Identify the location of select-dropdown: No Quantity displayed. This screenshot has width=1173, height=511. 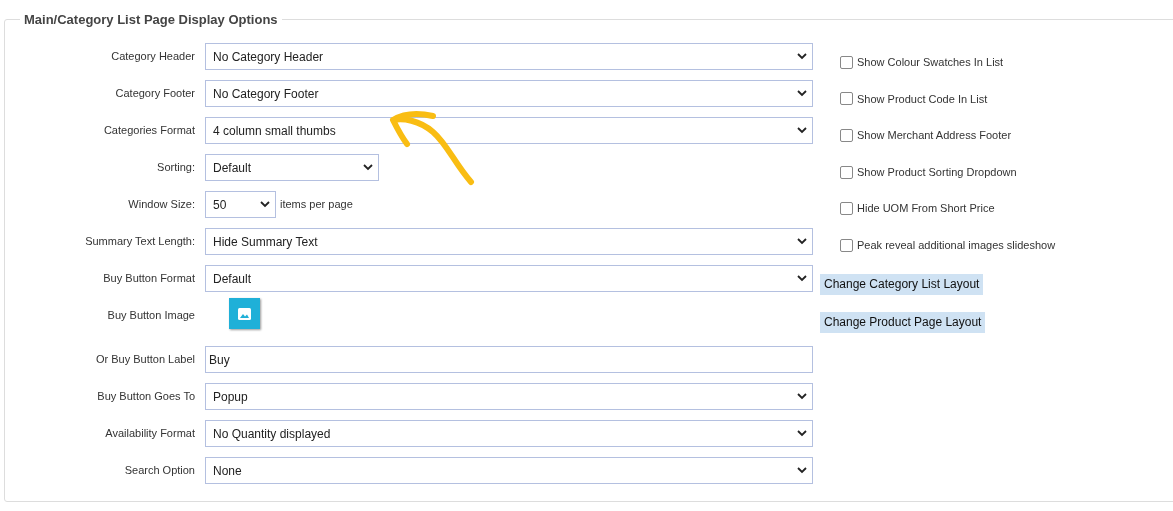
(509, 433).